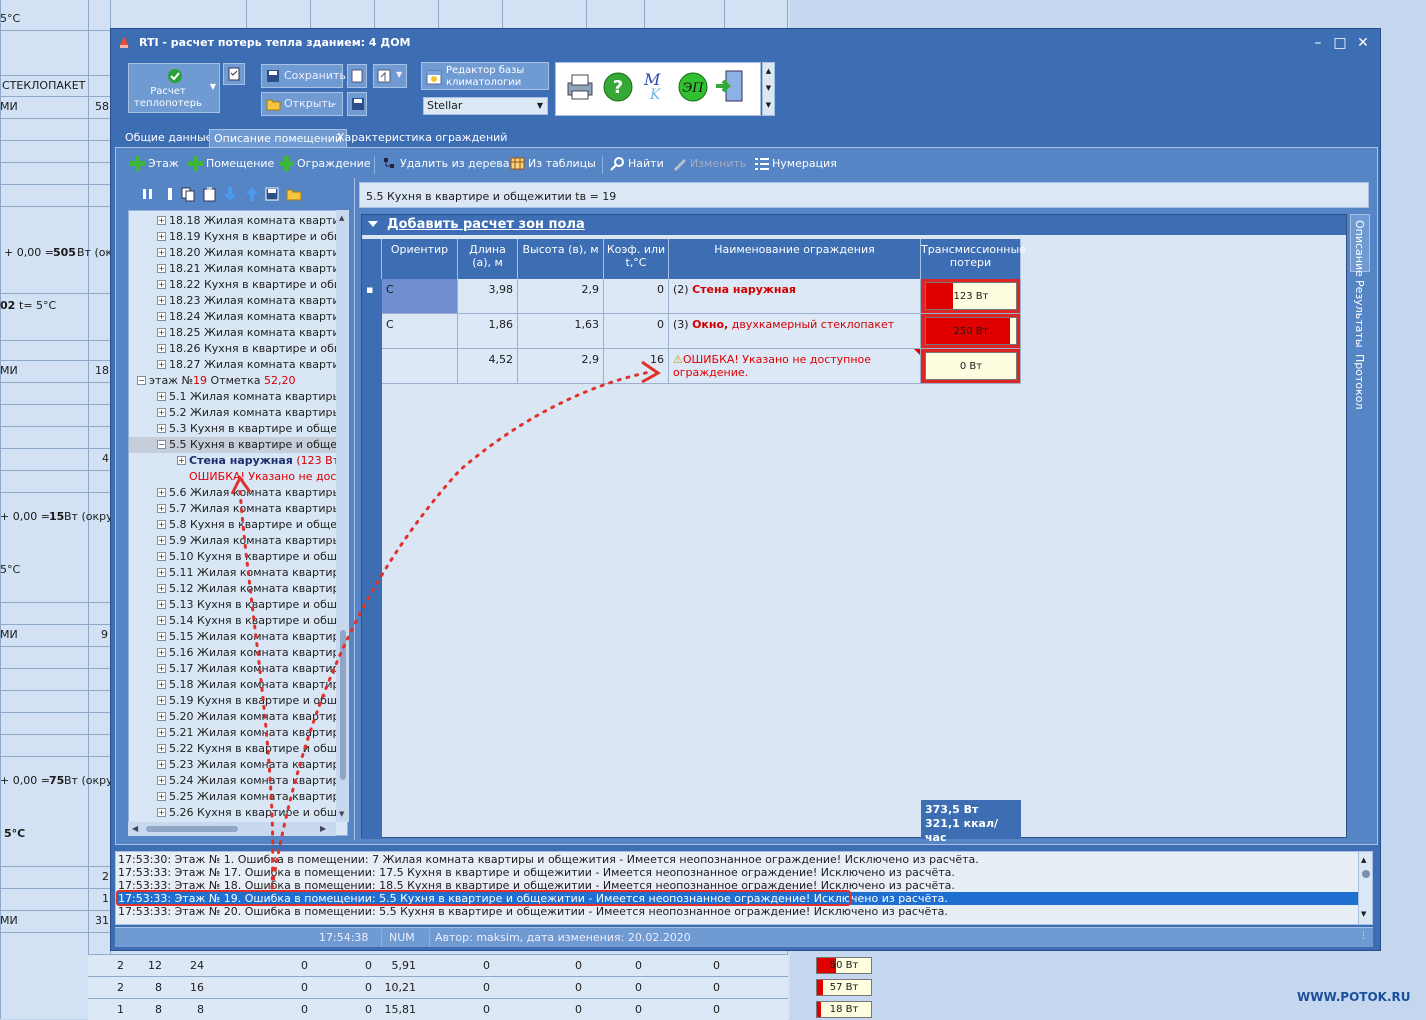 The width and height of the screenshot is (1426, 1020). Describe the element at coordinates (372, 296) in the screenshot. I see `row-indicator: ▪` at that location.